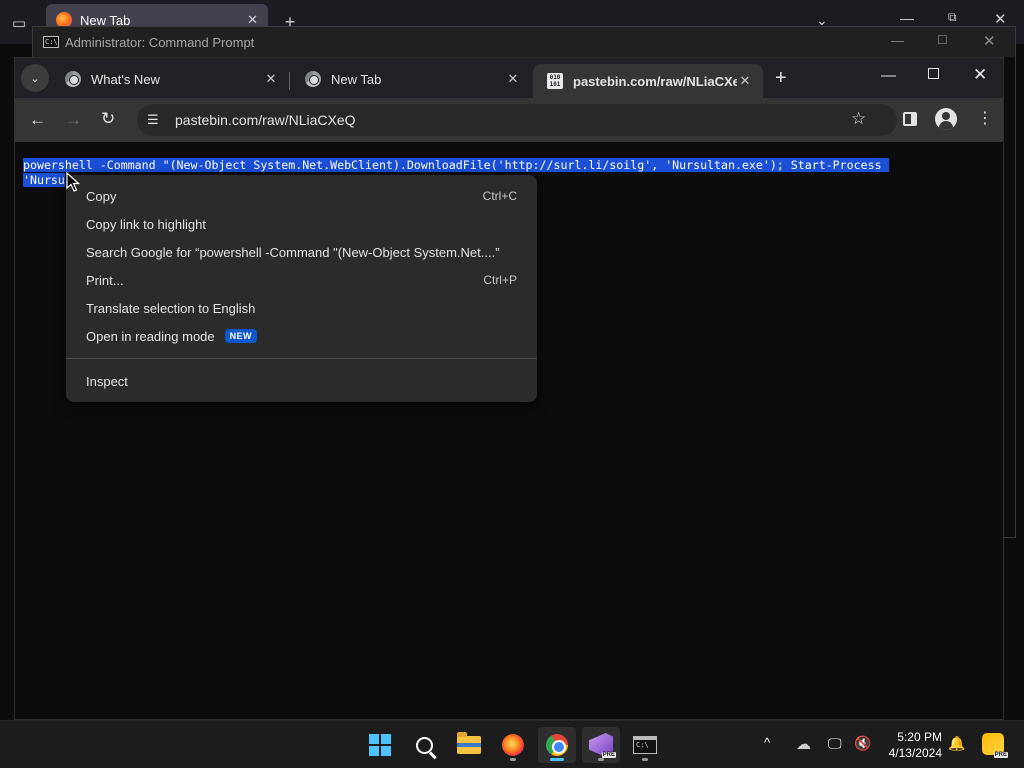 The image size is (1024, 768). What do you see at coordinates (601, 745) in the screenshot?
I see `taskbar-visual-studio-preview: PRE` at bounding box center [601, 745].